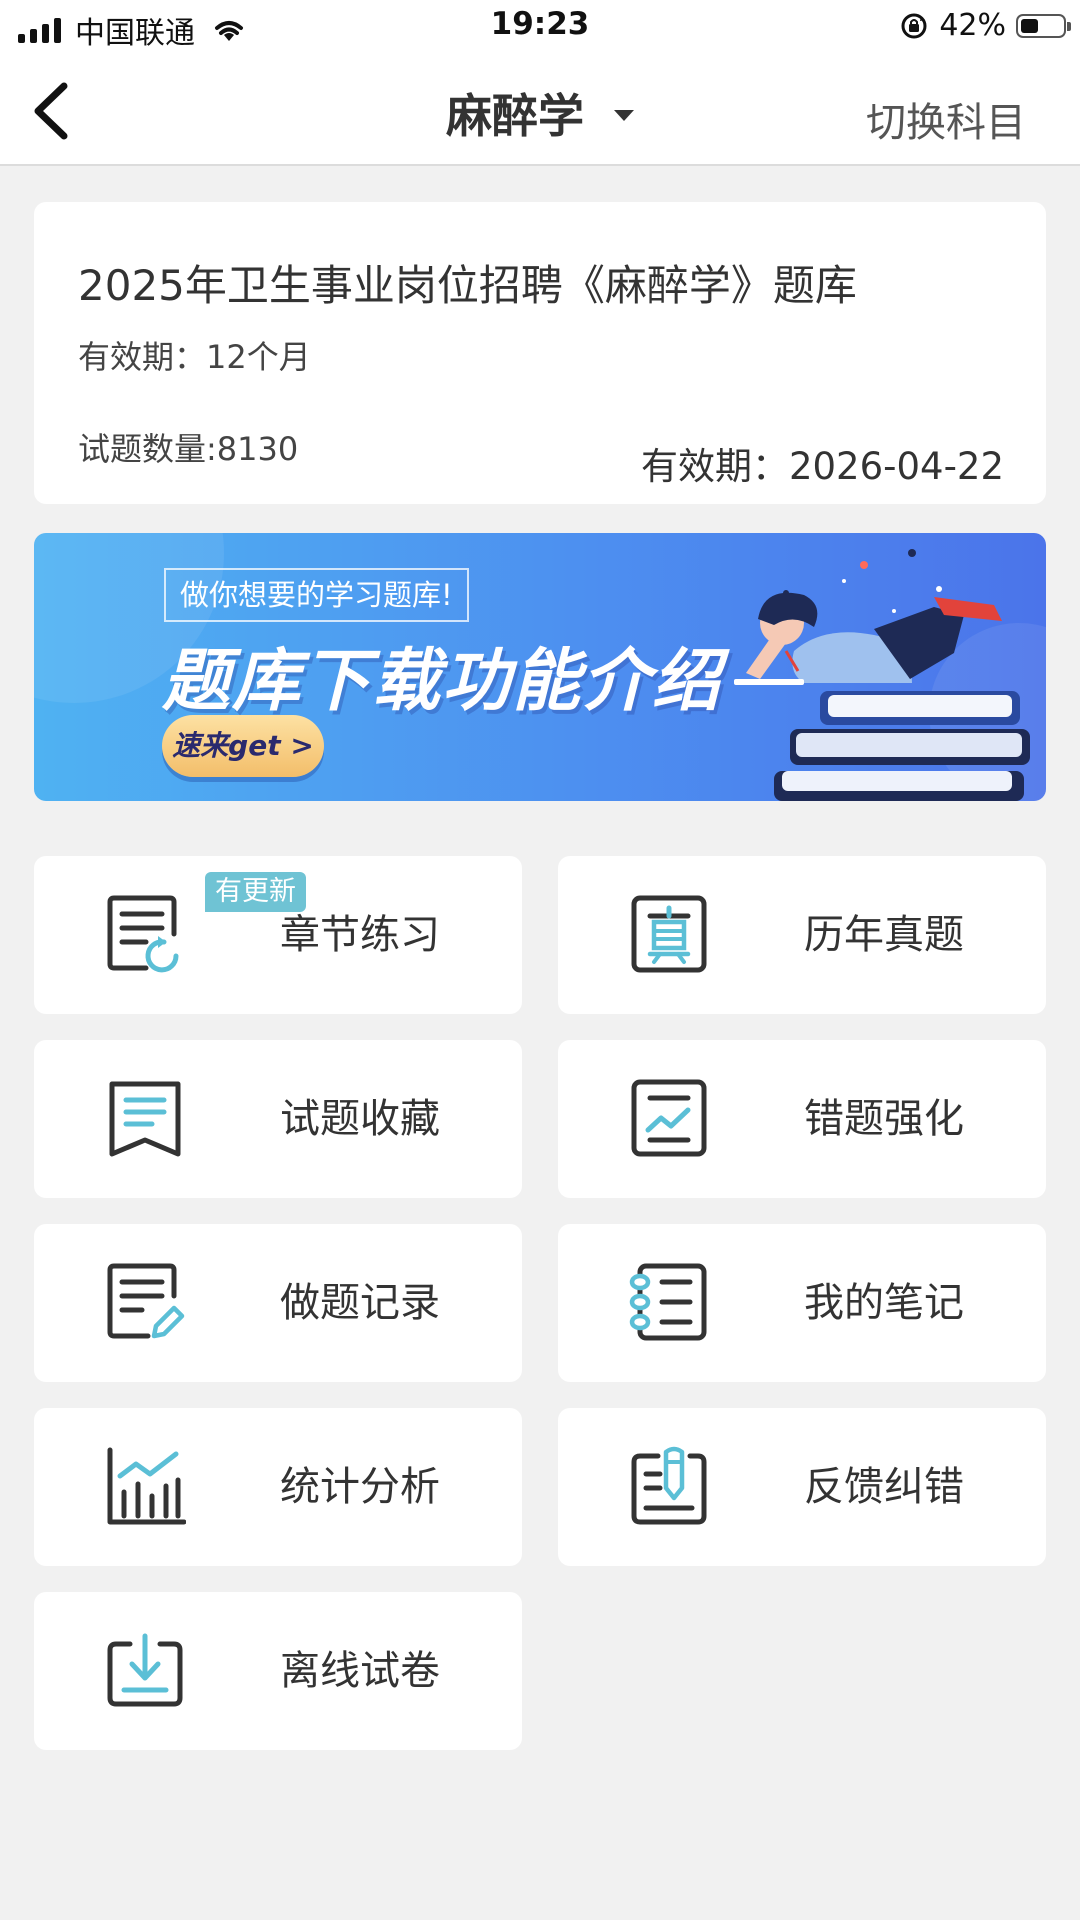 The image size is (1080, 1920). Describe the element at coordinates (972, 25) in the screenshot. I see `battery-percent: 42%` at that location.